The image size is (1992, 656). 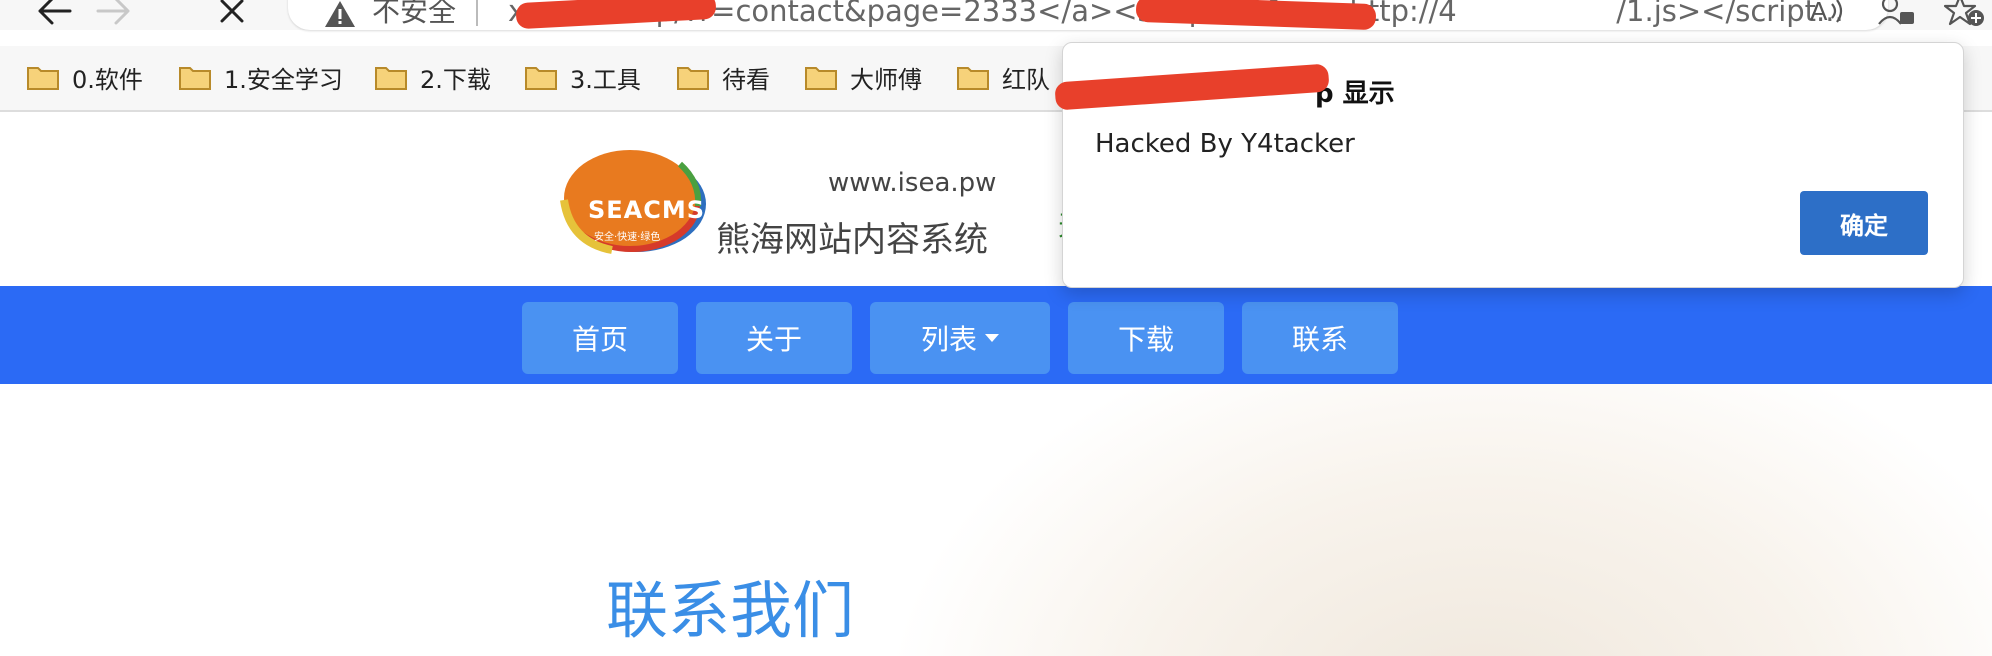 What do you see at coordinates (283, 79) in the screenshot?
I see `bookmark-label: 1.安全学习` at bounding box center [283, 79].